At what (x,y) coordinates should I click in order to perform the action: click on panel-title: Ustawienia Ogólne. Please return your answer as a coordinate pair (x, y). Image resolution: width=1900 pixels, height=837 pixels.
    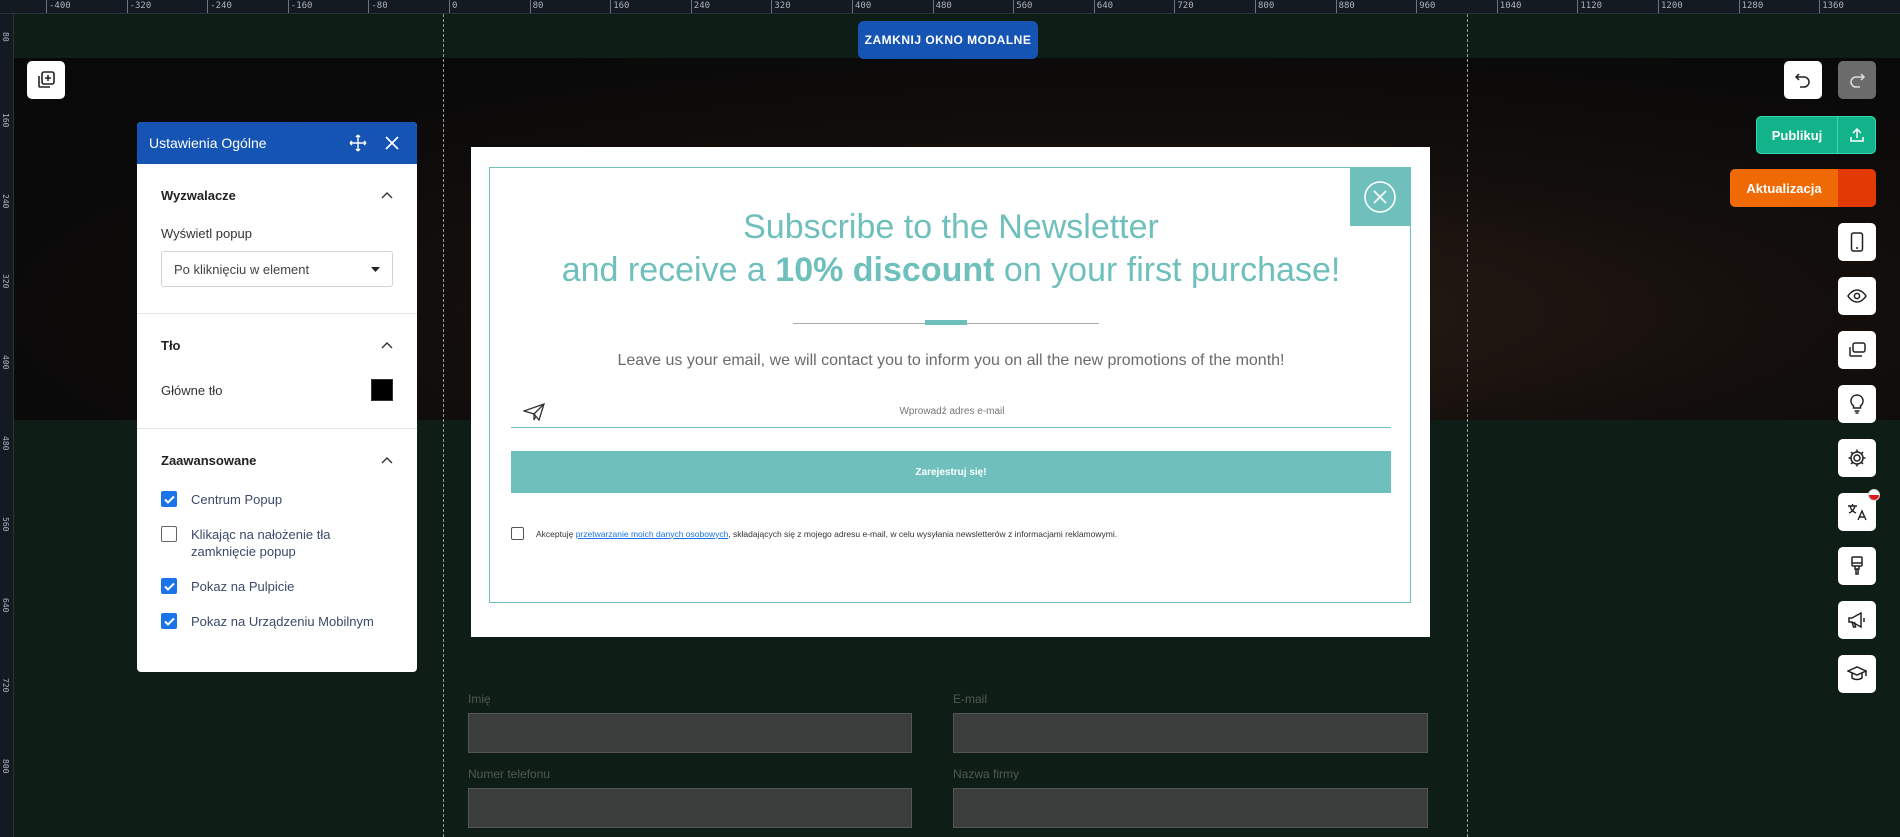
    Looking at the image, I should click on (208, 143).